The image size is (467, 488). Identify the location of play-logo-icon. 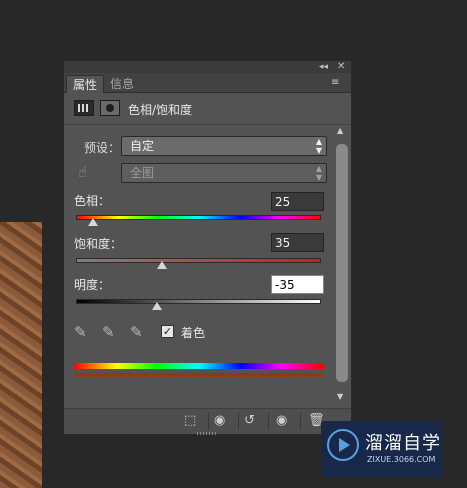
(343, 445).